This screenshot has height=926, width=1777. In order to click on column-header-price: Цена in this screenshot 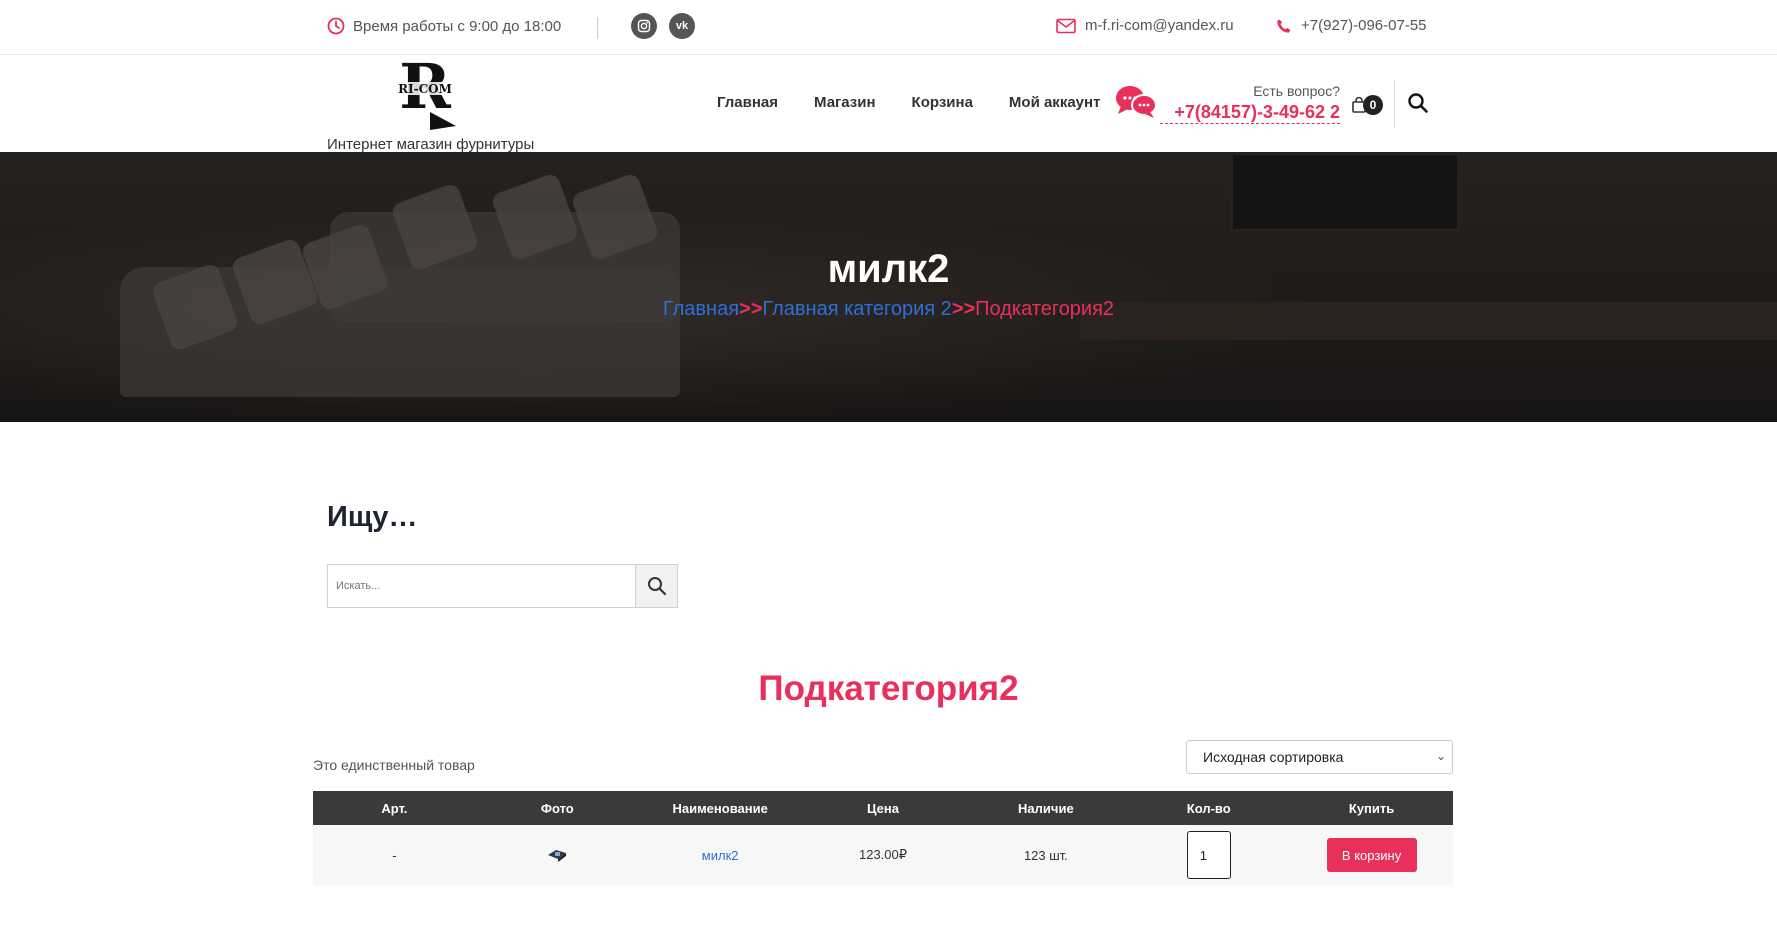, I will do `click(883, 808)`.